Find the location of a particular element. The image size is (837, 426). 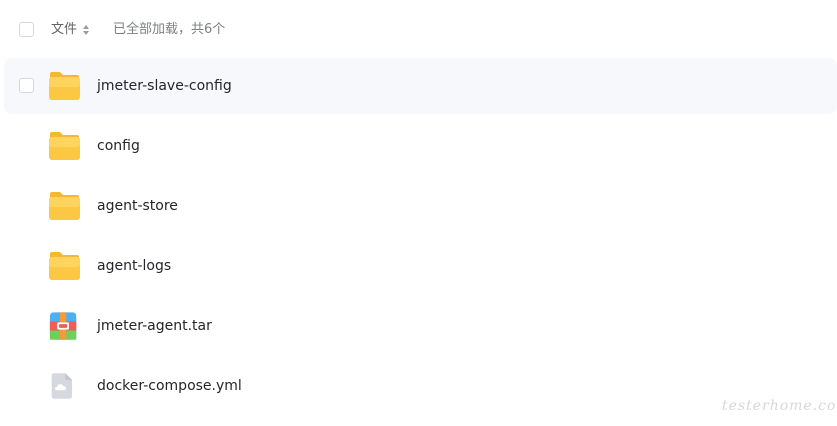

file-list-header: 文件 已全部加载，共6个 is located at coordinates (418, 29).